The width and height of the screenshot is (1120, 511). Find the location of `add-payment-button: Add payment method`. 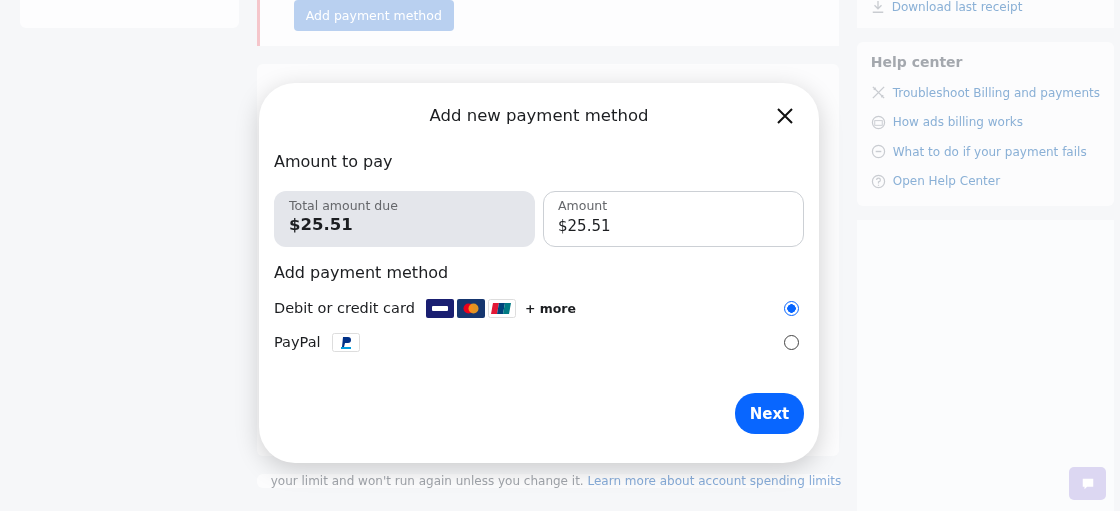

add-payment-button: Add payment method is located at coordinates (373, 15).